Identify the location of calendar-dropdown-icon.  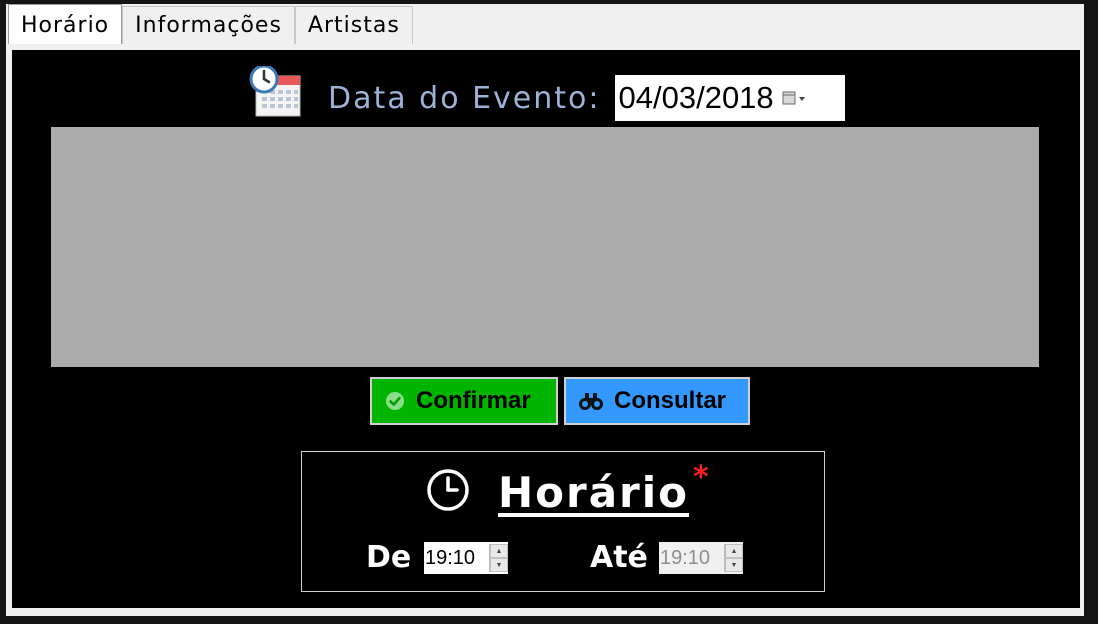
(796, 98).